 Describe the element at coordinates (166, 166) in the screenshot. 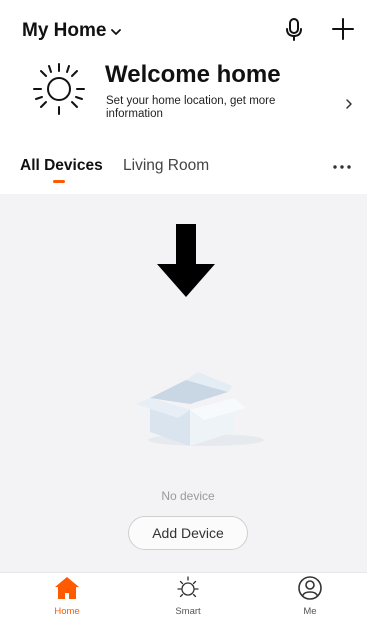

I see `tab-living-room: Living Room` at that location.